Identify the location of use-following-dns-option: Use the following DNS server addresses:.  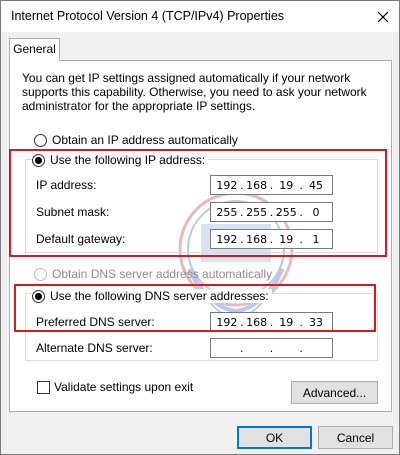
(152, 296).